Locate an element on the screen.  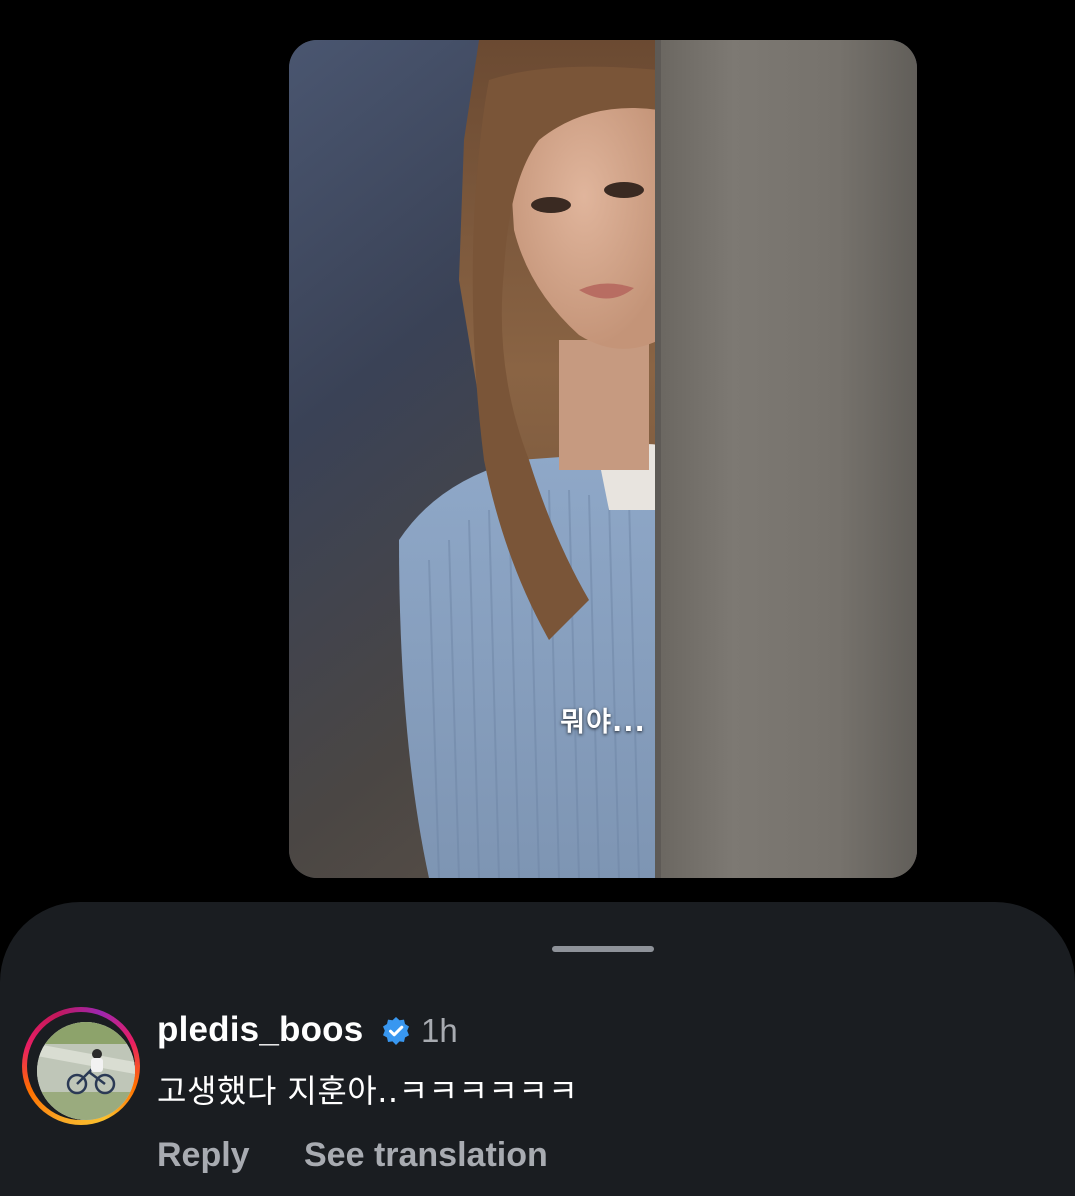
avatar-image is located at coordinates (86, 1071).